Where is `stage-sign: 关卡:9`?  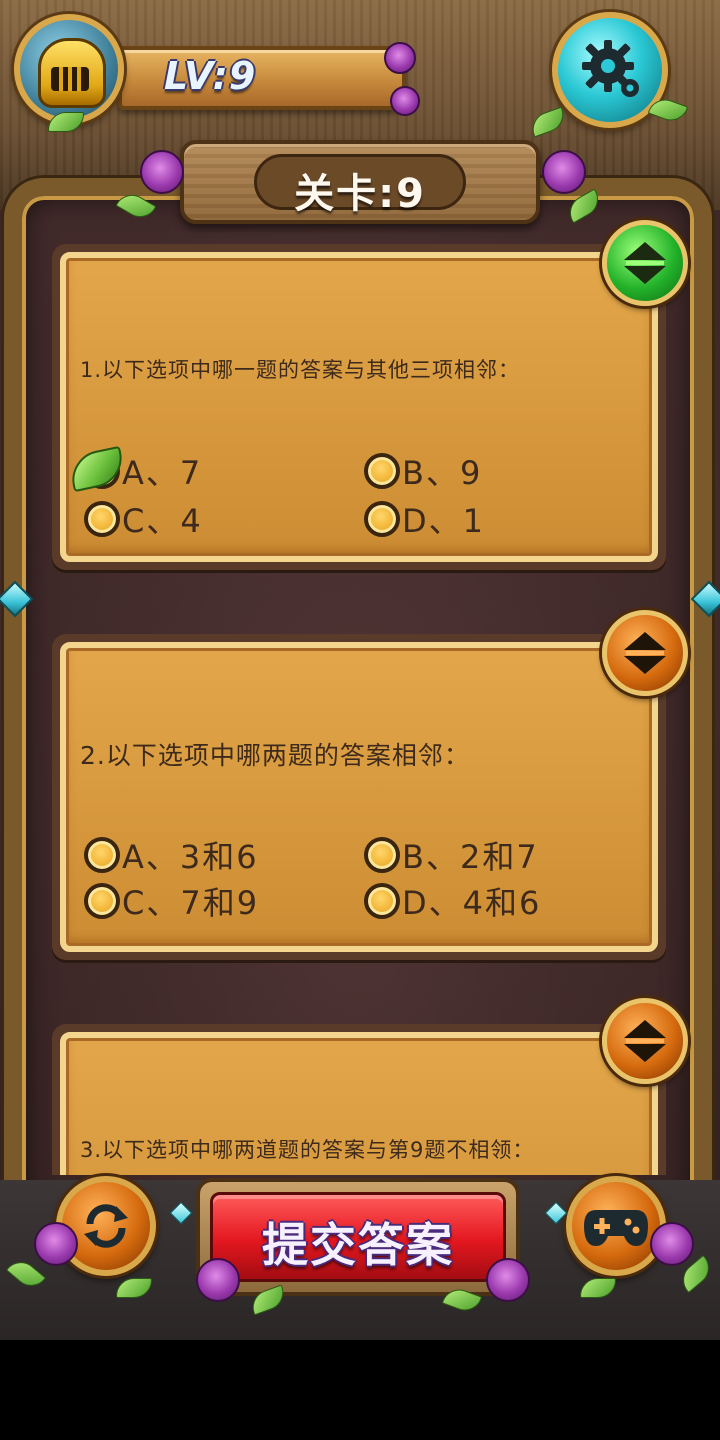
stage-sign: 关卡:9 is located at coordinates (360, 182).